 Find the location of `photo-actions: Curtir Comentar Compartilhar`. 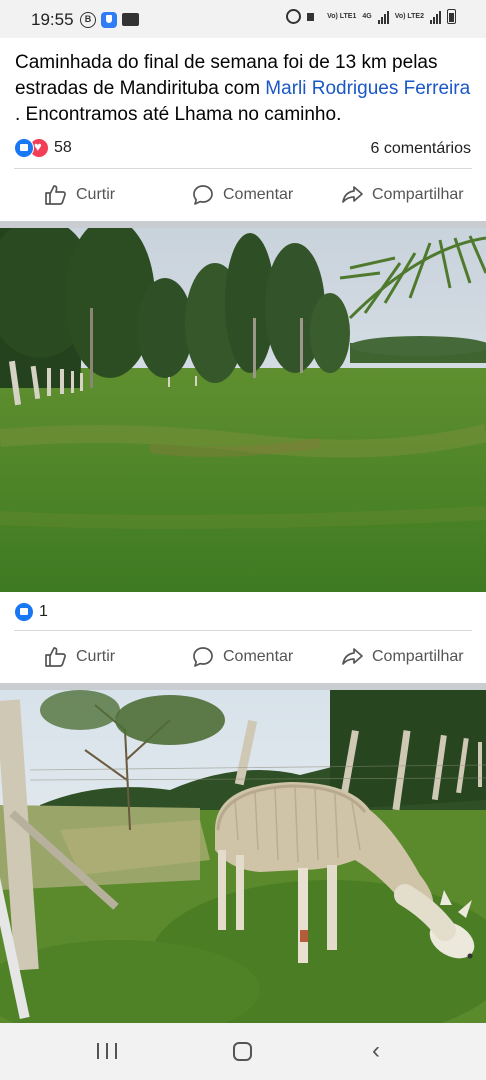

photo-actions: Curtir Comentar Compartilhar is located at coordinates (243, 657).